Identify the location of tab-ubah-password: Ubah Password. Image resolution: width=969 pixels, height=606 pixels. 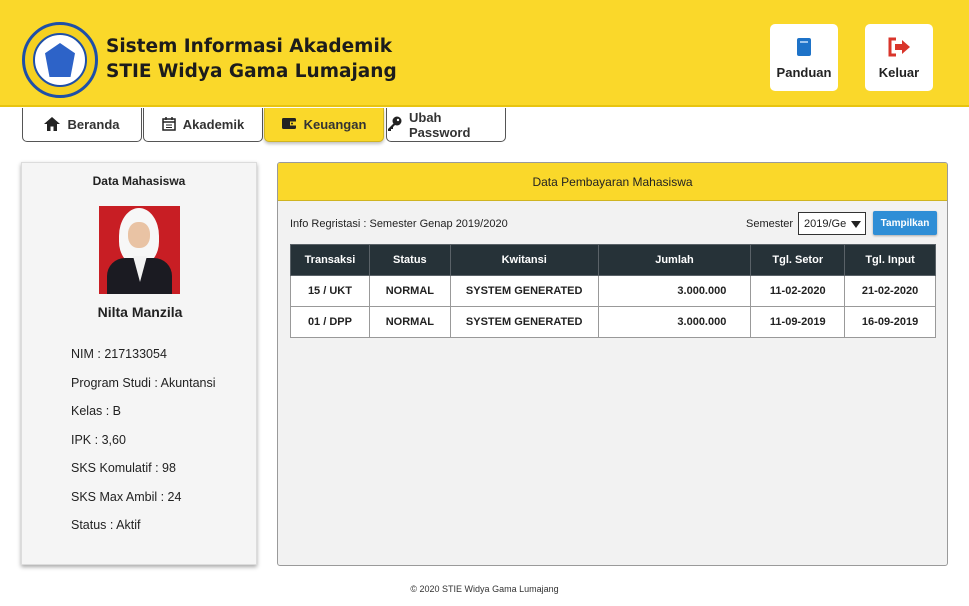
(446, 125).